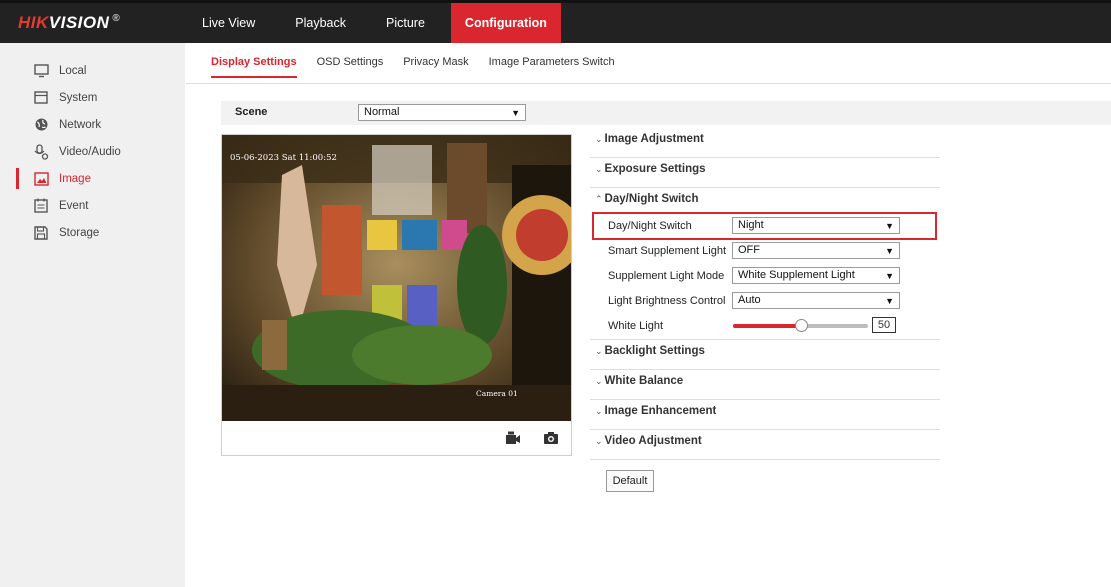 This screenshot has width=1111, height=587. What do you see at coordinates (41, 179) in the screenshot?
I see `image-icon` at bounding box center [41, 179].